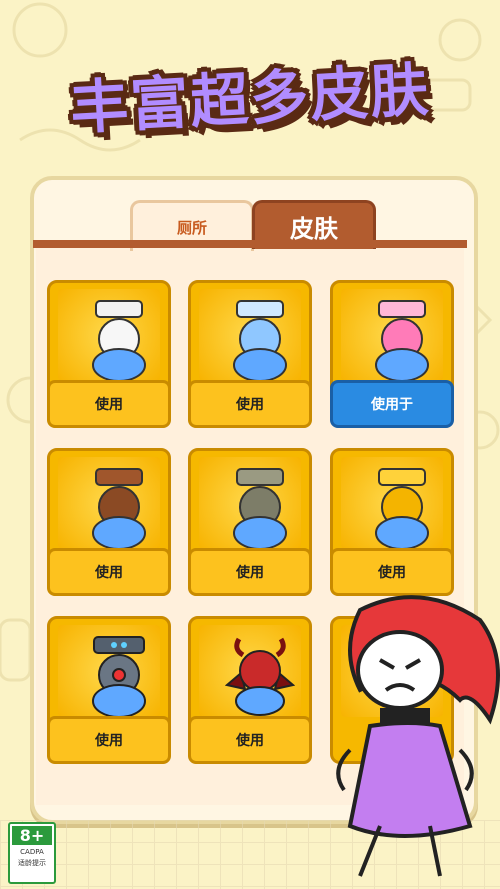 This screenshot has height=889, width=500. Describe the element at coordinates (119, 509) in the screenshot. I see `toilet-wood-icon` at that location.